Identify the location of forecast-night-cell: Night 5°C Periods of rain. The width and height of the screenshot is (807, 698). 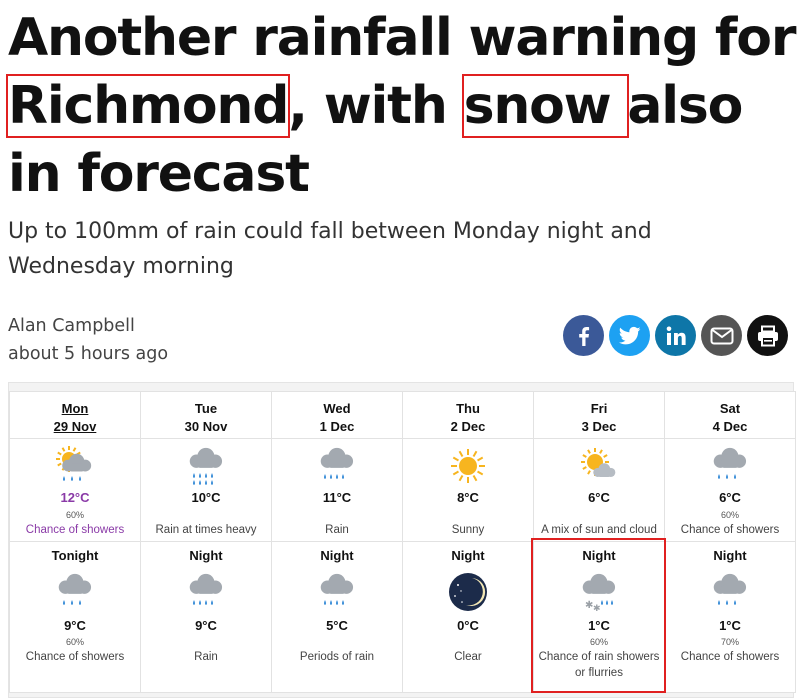
(337, 617).